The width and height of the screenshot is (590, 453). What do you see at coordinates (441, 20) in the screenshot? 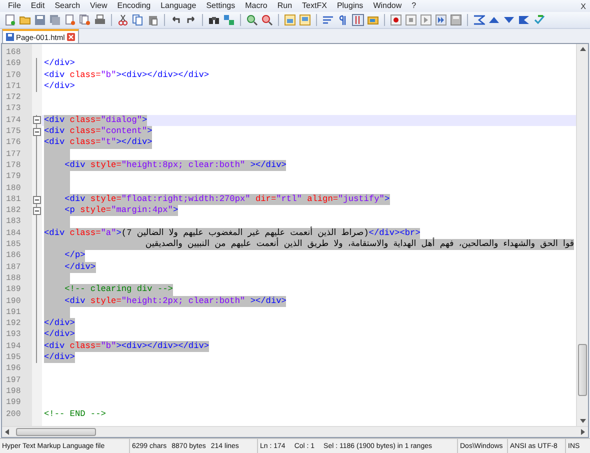
I see `fast-forward-icon` at bounding box center [441, 20].